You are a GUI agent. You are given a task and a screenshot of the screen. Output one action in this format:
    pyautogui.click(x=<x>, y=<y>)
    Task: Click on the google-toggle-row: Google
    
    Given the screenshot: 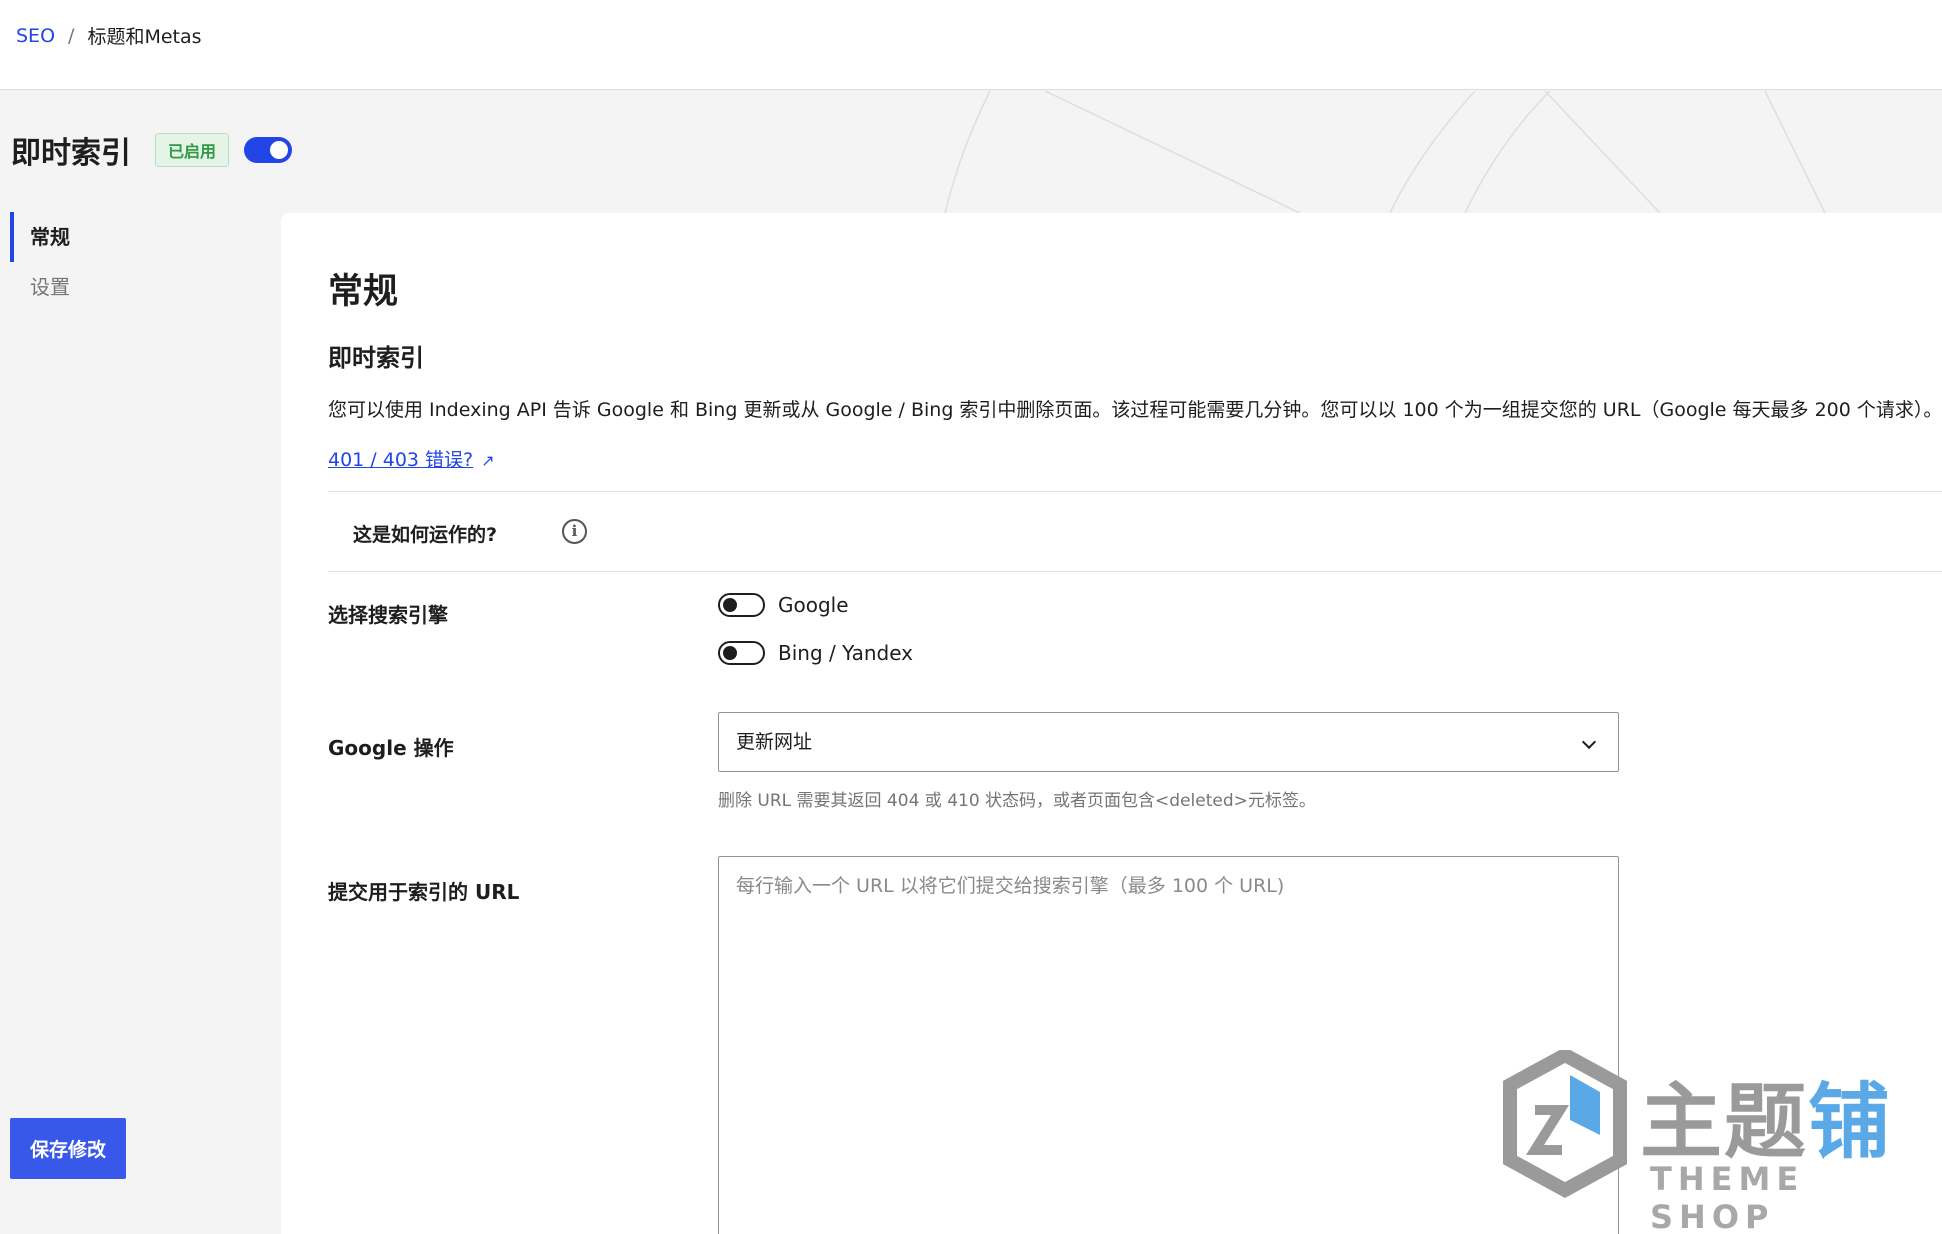 What is the action you would take?
    pyautogui.click(x=783, y=605)
    